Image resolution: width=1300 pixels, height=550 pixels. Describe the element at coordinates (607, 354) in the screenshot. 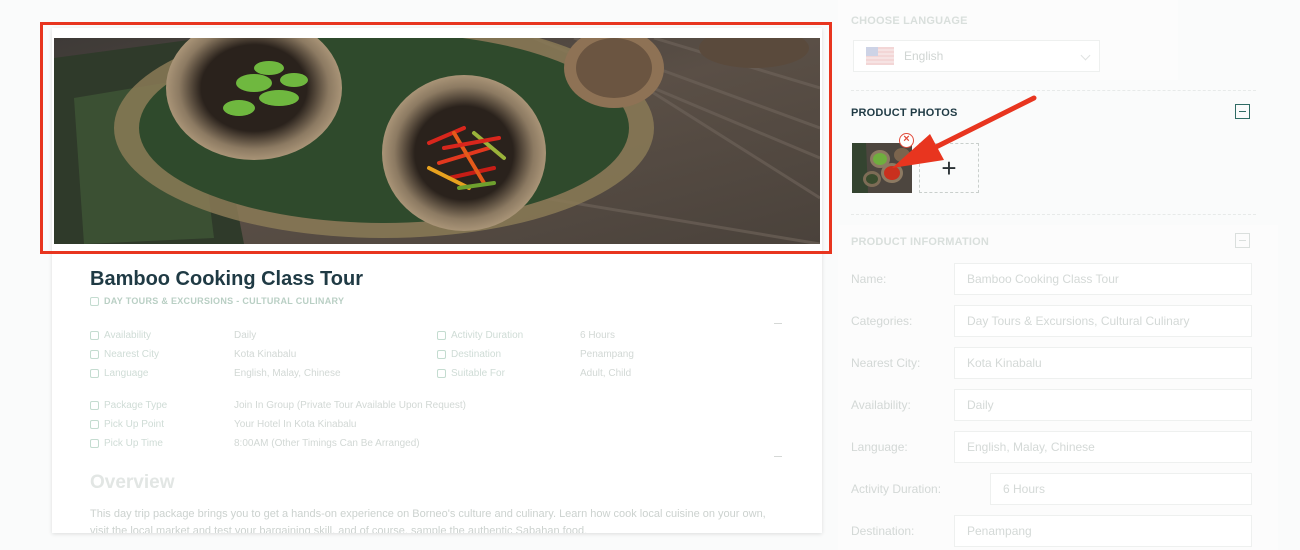

I see `detail-destination-value: Penampang` at that location.